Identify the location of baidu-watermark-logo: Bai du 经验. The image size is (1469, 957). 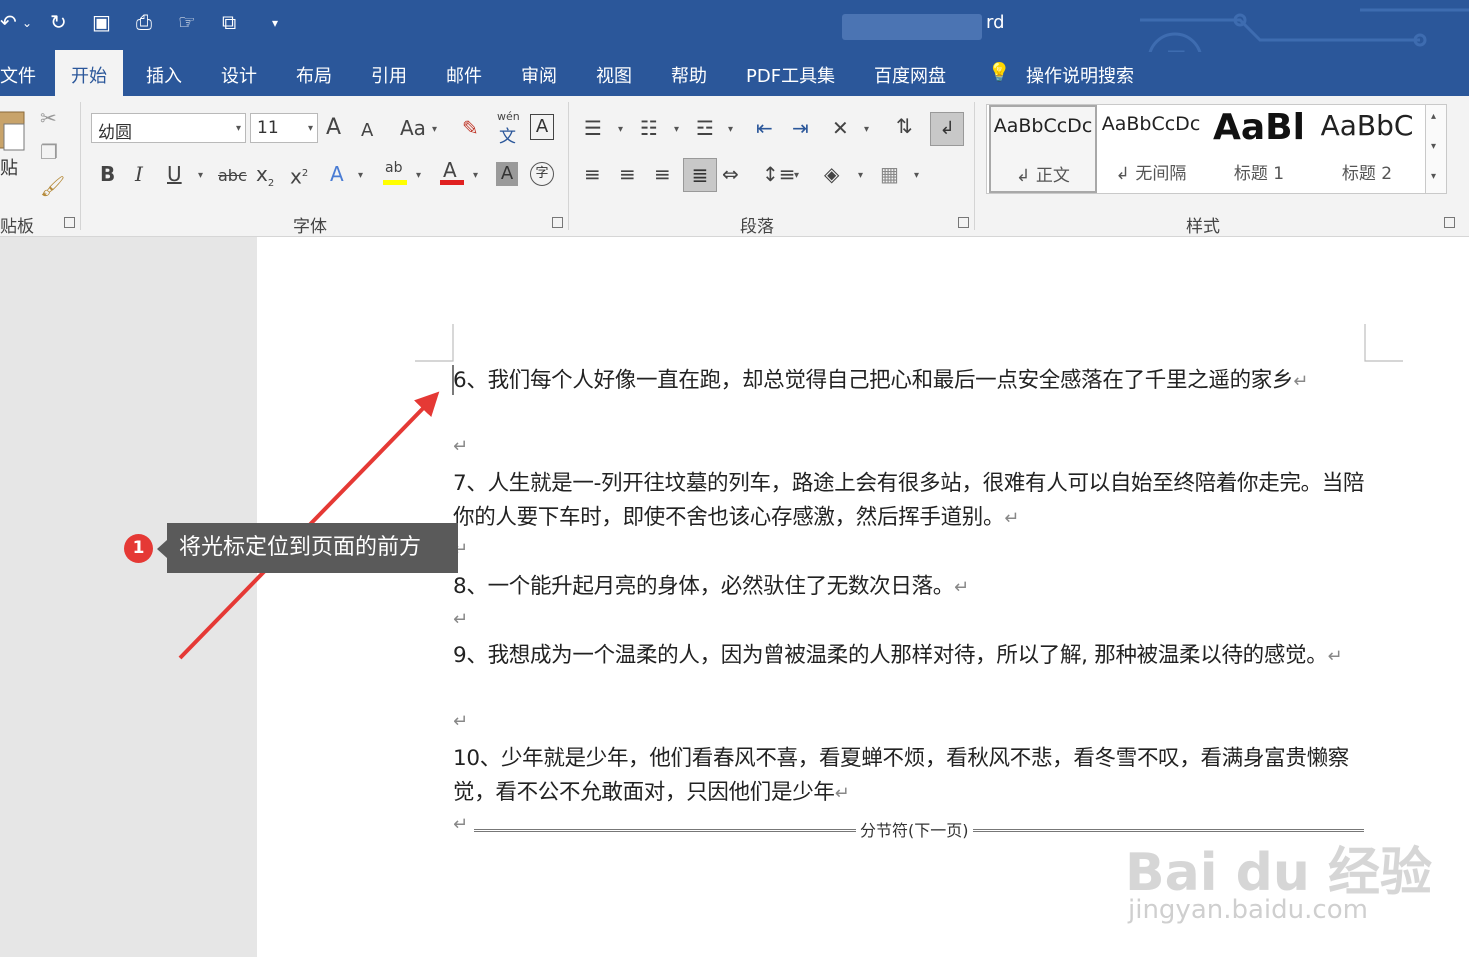
(1278, 873).